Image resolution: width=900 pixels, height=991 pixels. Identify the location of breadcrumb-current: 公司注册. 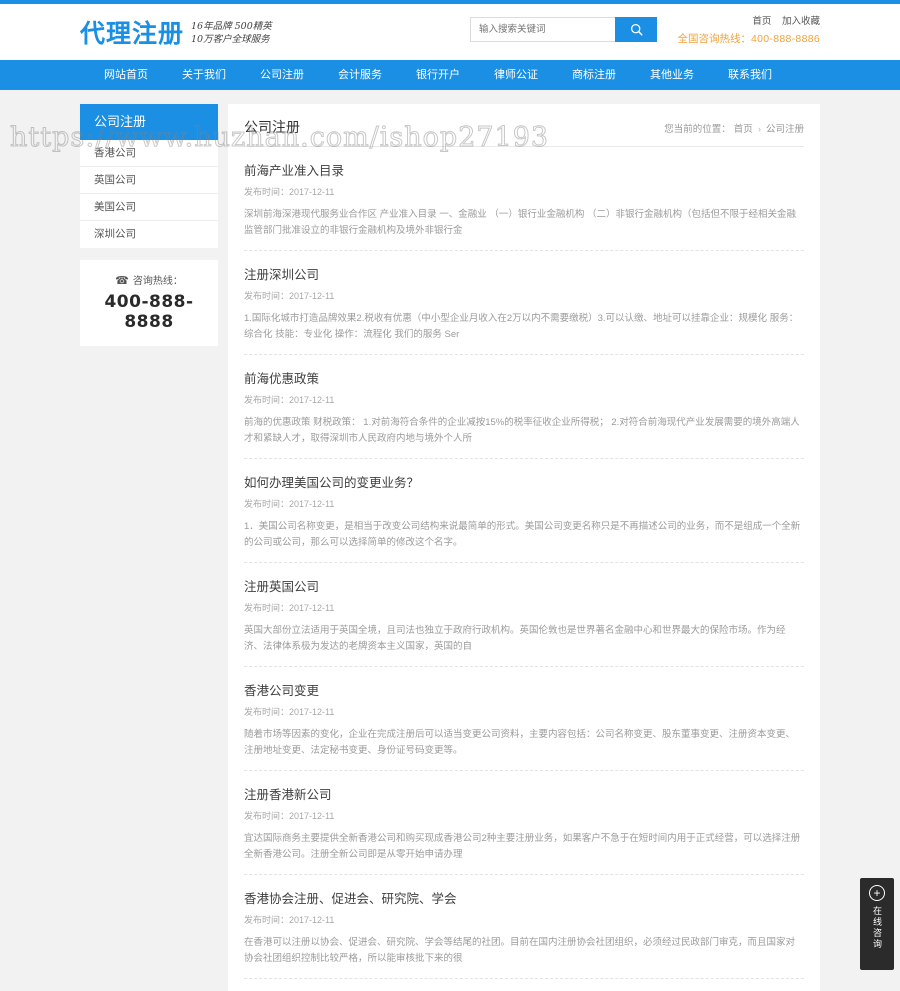
(784, 129).